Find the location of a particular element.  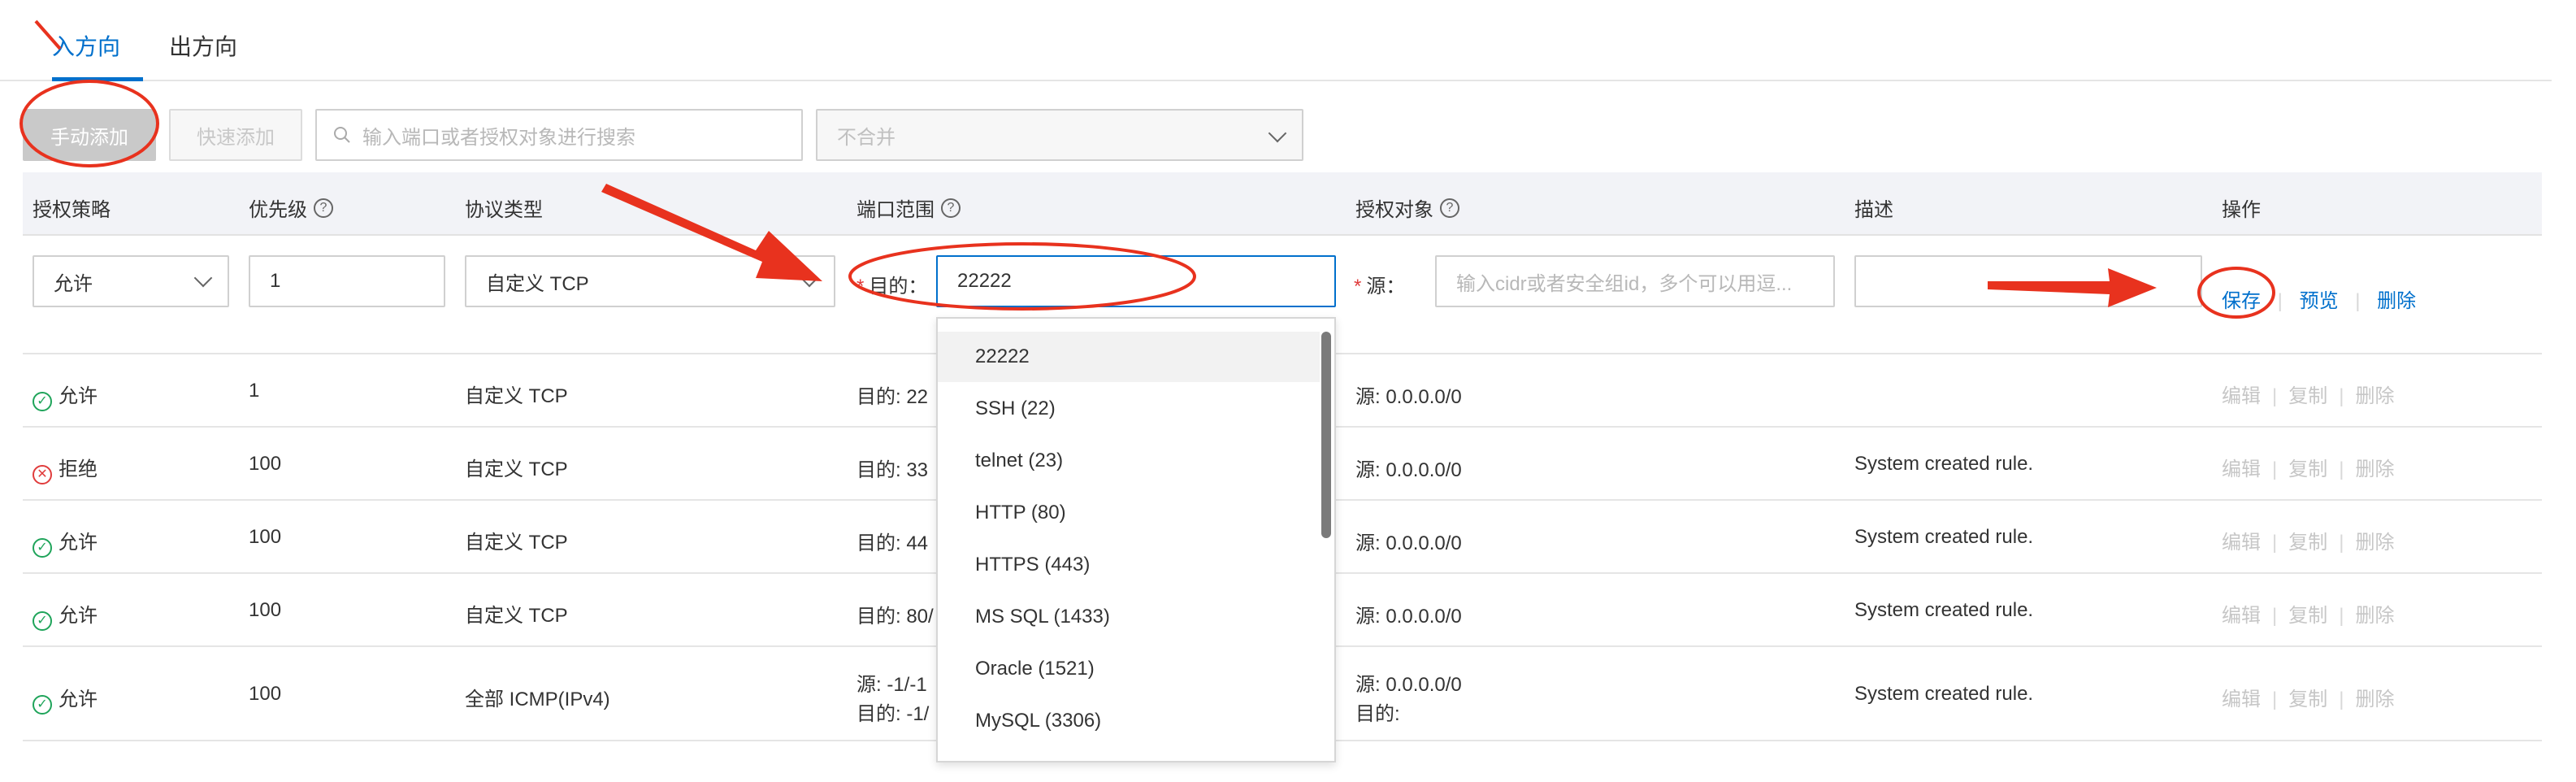

port-cell: 目的: 22 is located at coordinates (893, 397).